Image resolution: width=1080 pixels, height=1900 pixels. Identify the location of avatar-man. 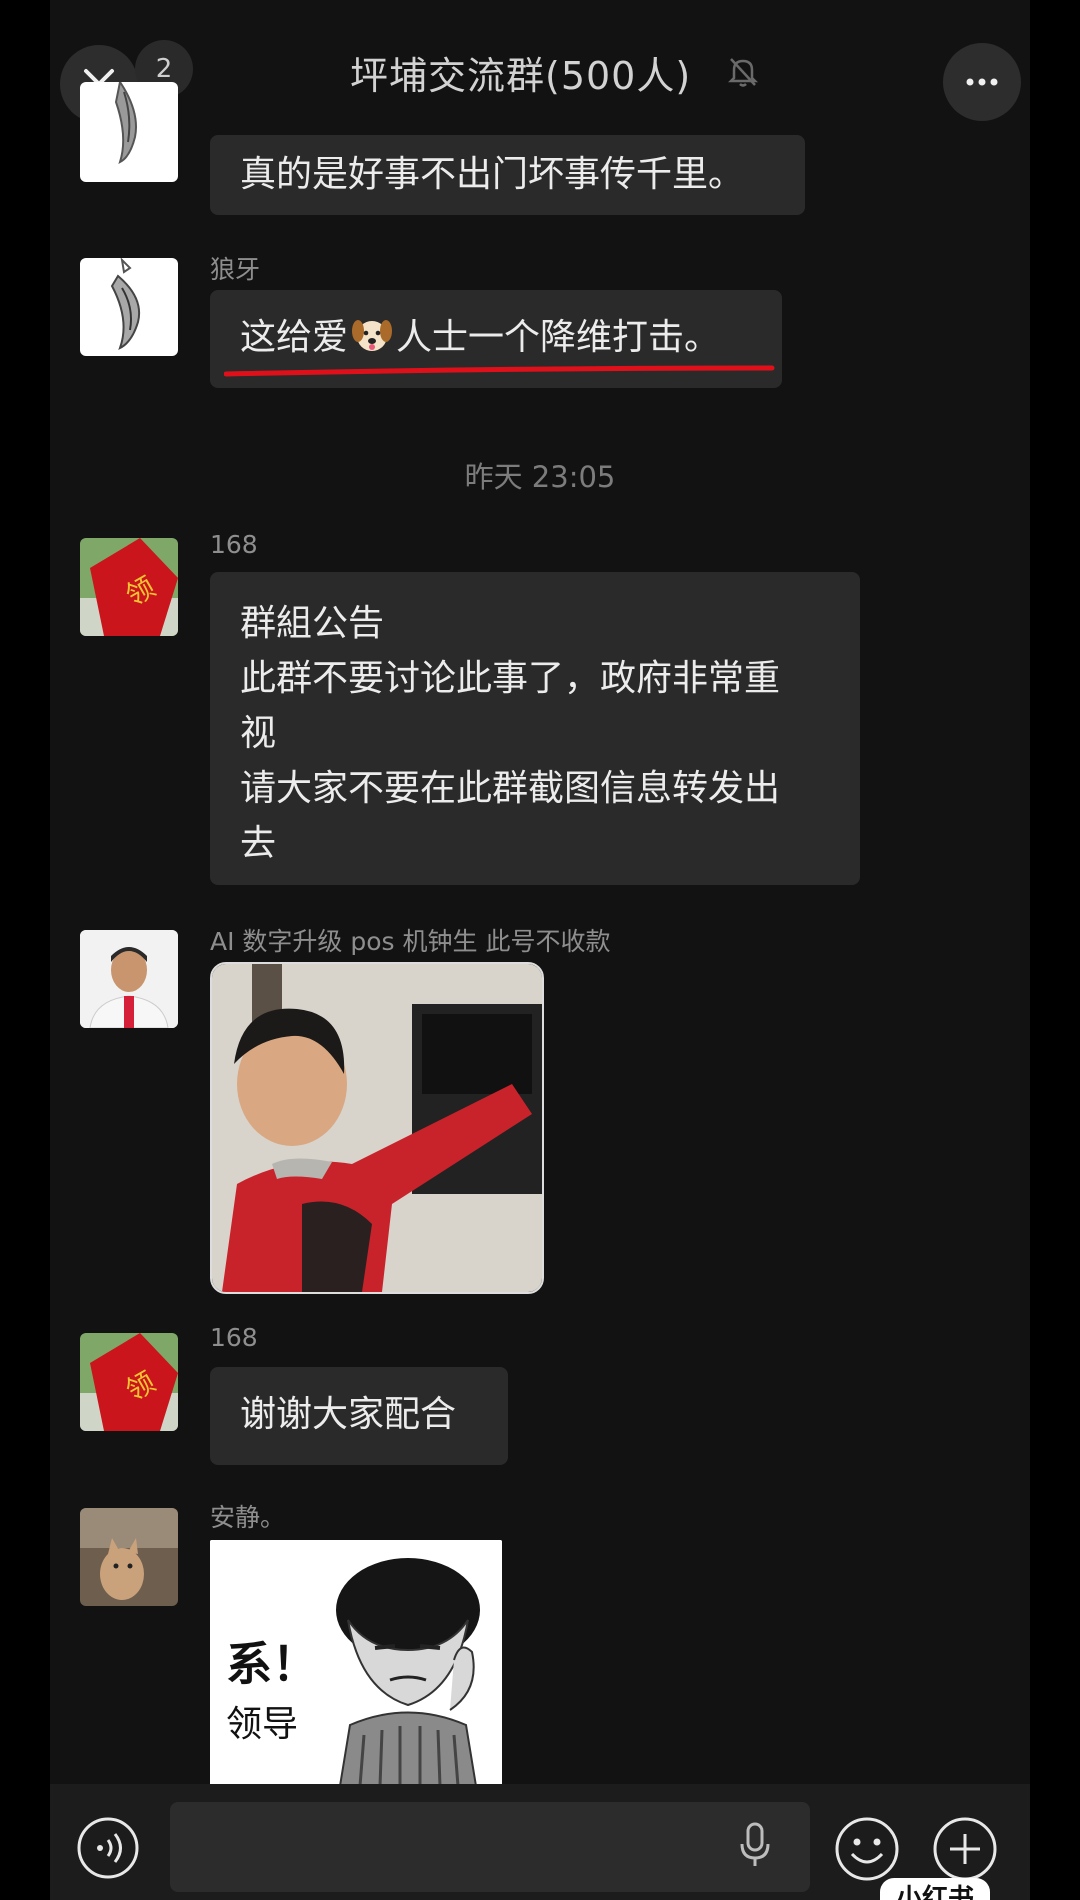
(129, 979).